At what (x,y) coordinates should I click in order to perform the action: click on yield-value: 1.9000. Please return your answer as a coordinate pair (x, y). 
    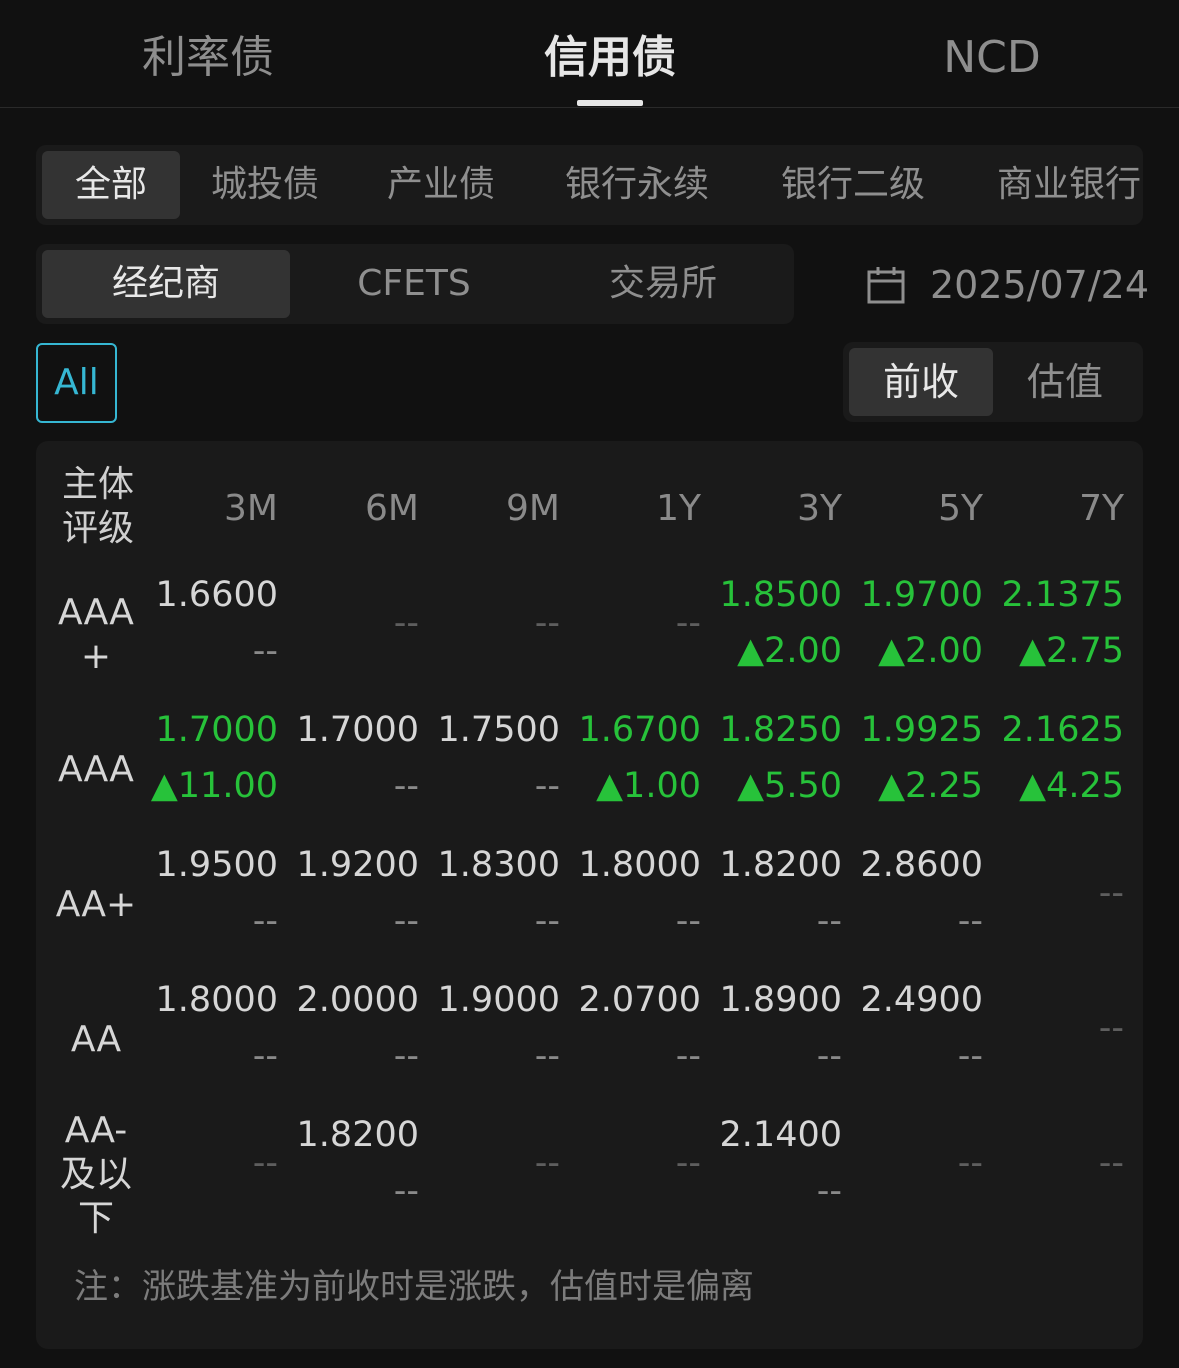
    Looking at the image, I should click on (495, 1000).